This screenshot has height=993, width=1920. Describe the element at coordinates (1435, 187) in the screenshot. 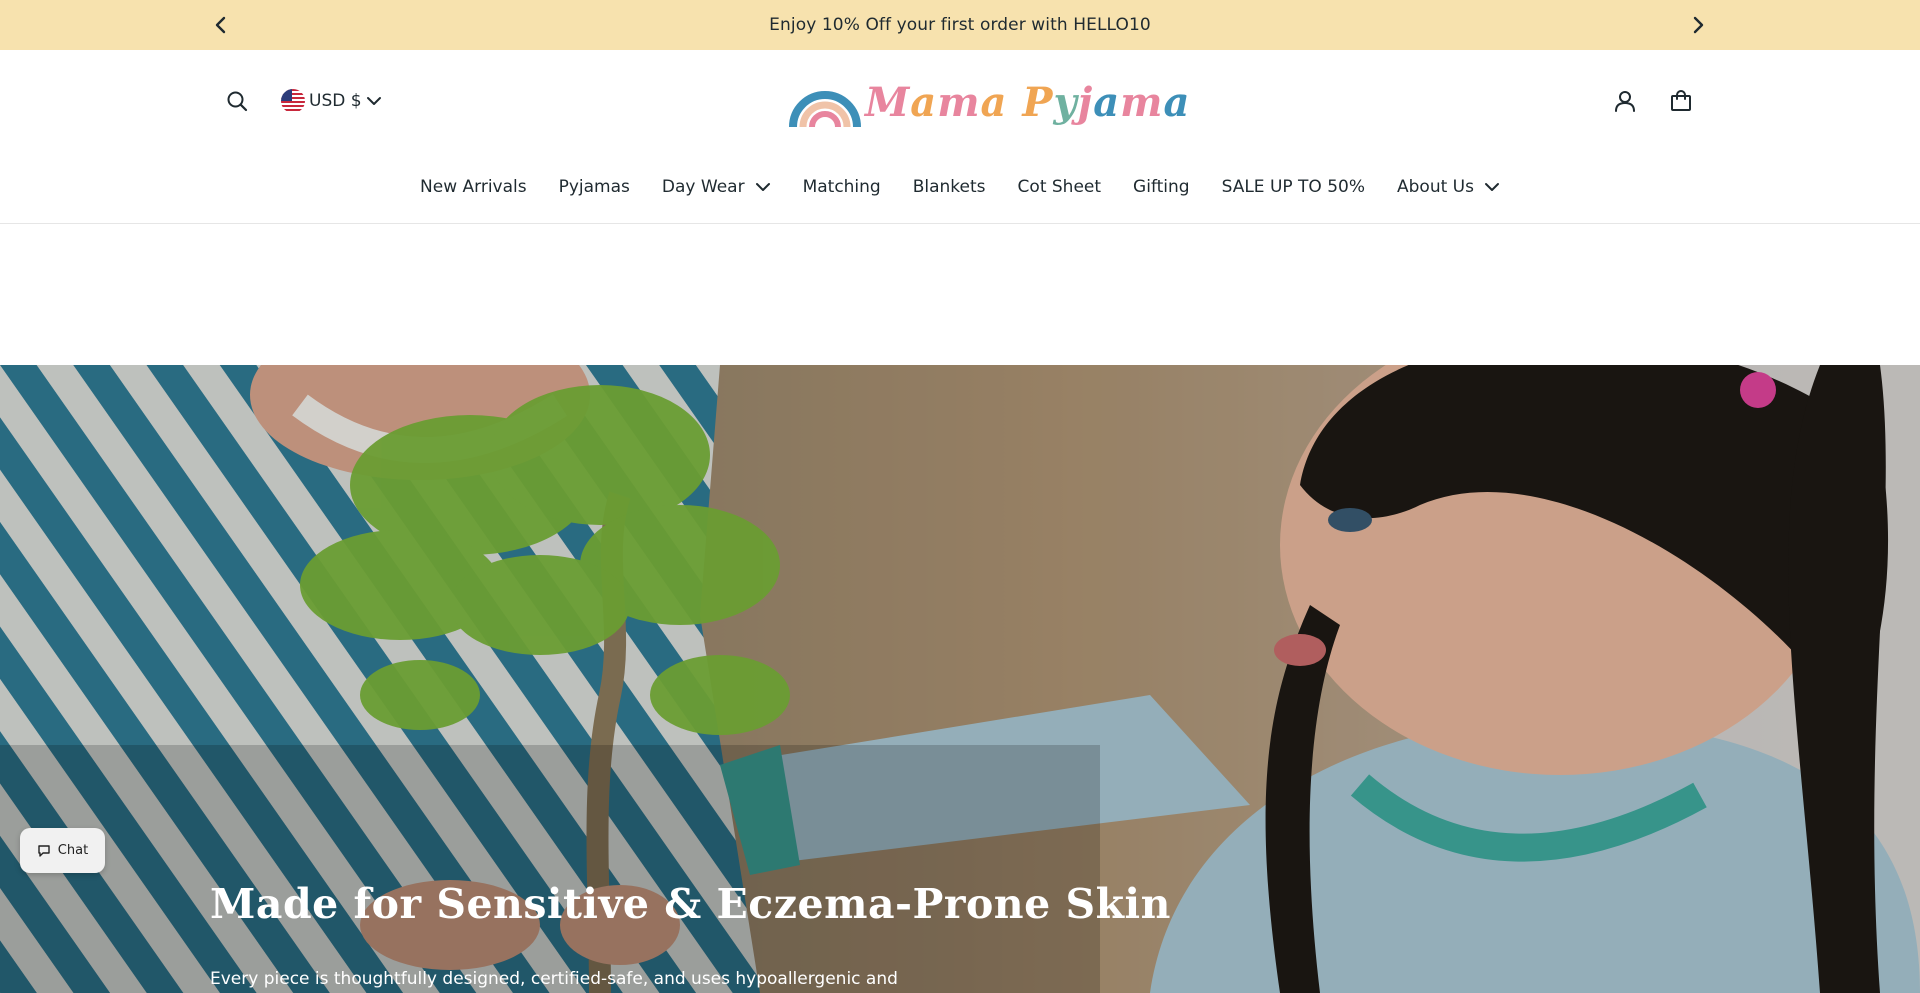

I see `nav-label: About Us` at that location.